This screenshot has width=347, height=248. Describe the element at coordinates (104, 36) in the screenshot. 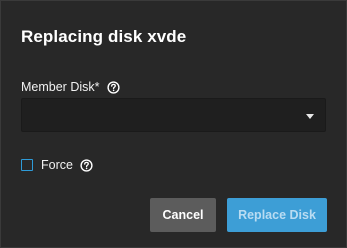

I see `dialog-title: Replacing disk xvde` at that location.